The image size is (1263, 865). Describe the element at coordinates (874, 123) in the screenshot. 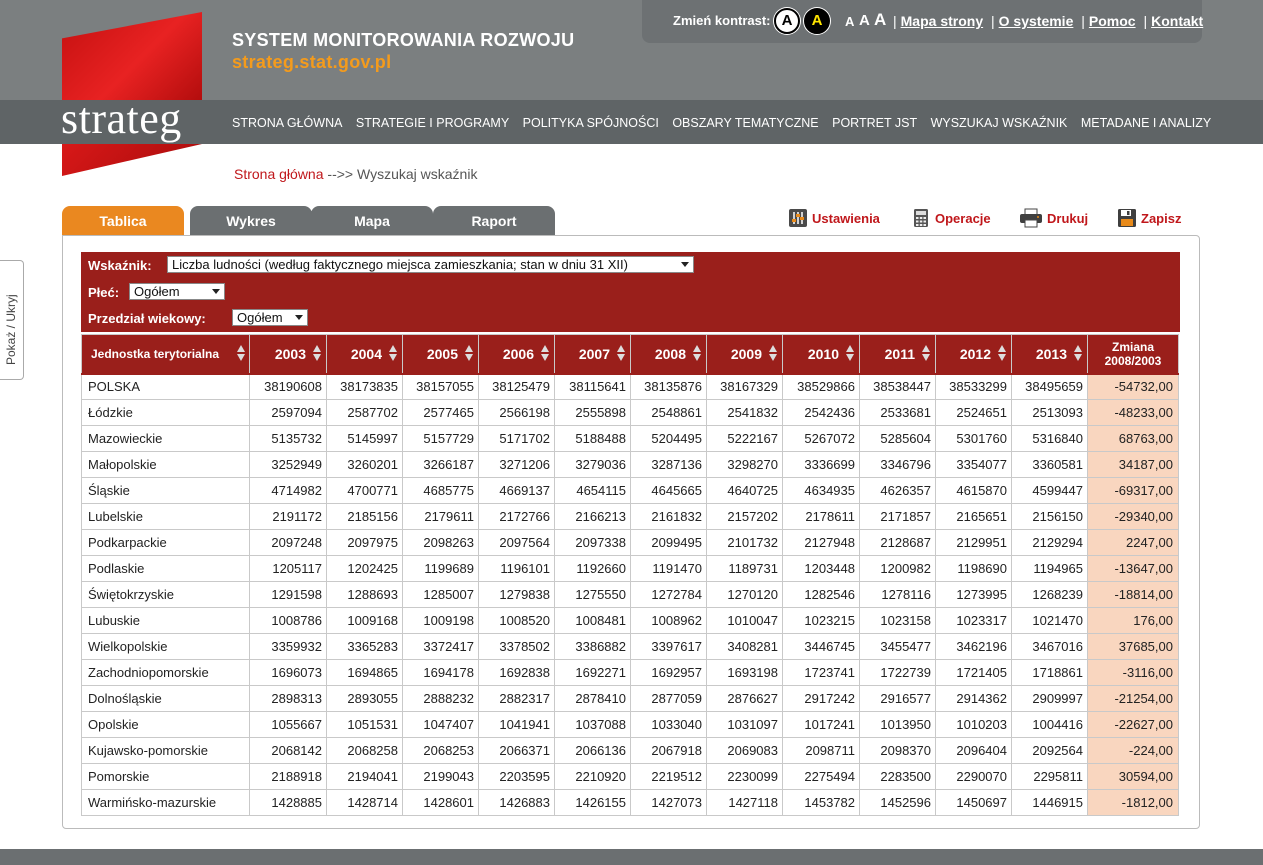

I see `nav-item-jst-portrait: PORTRET JST` at that location.